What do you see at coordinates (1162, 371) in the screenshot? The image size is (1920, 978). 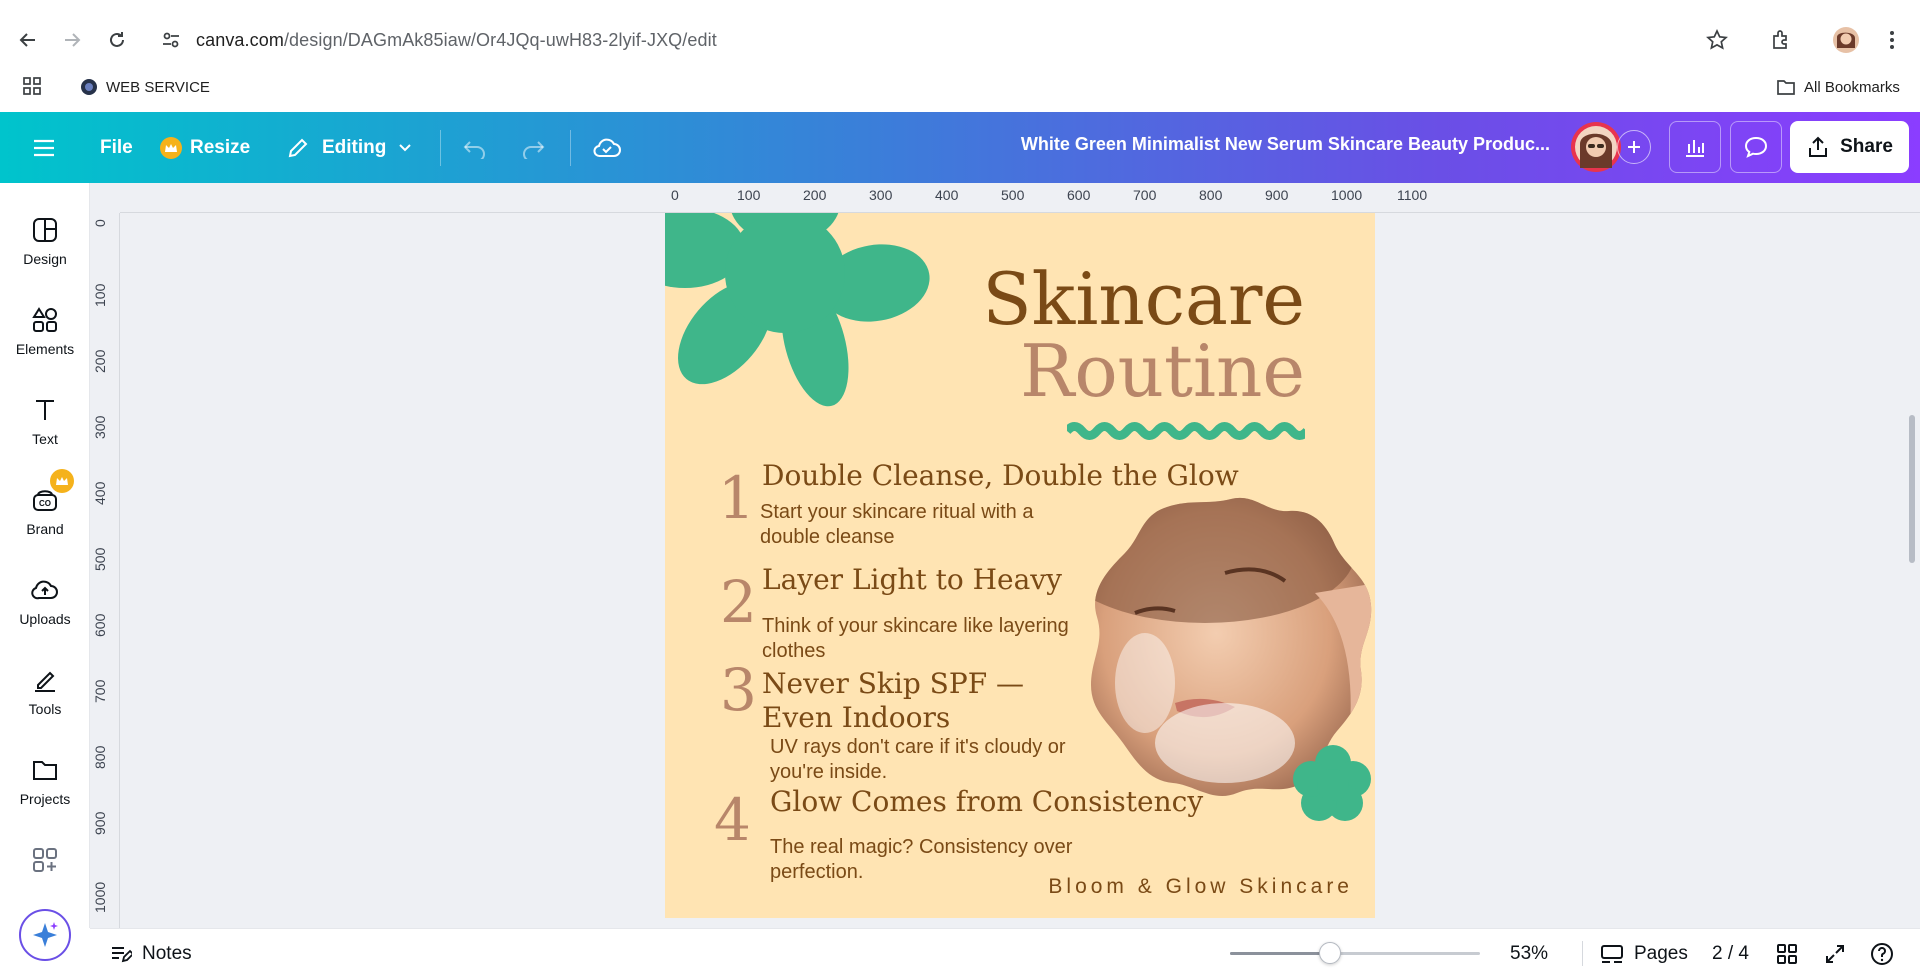 I see `title-routine: Routine` at bounding box center [1162, 371].